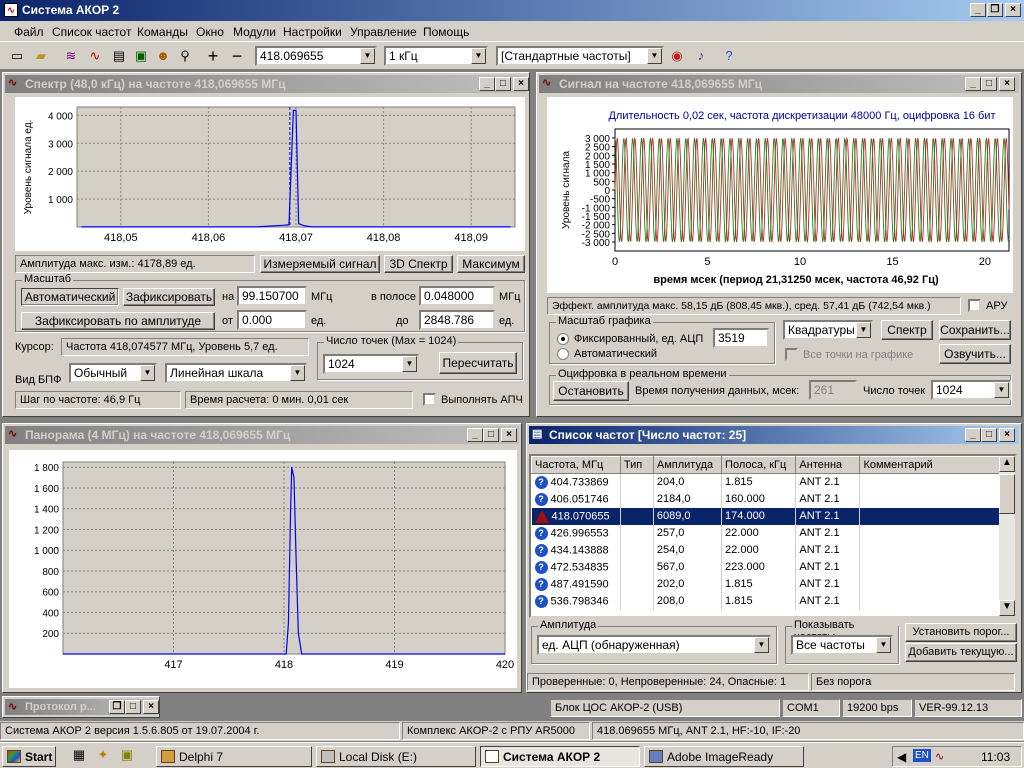 Image resolution: width=1024 pixels, height=768 pixels. What do you see at coordinates (29, 756) in the screenshot?
I see `start-button: Start` at bounding box center [29, 756].